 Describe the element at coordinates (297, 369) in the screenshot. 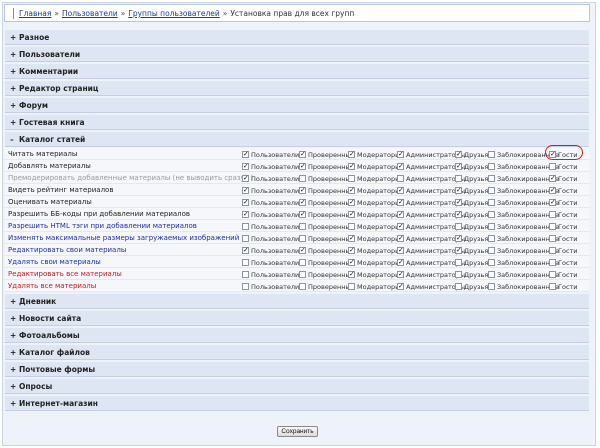

I see `section-header: + Почтовые формы` at that location.